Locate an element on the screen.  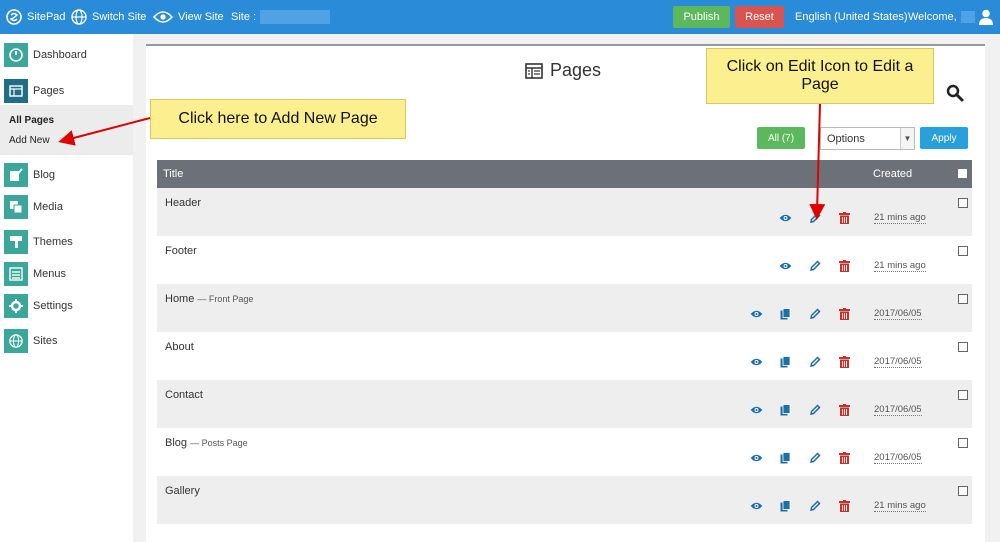
table-row: Header 21 mins ago is located at coordinates (564, 212).